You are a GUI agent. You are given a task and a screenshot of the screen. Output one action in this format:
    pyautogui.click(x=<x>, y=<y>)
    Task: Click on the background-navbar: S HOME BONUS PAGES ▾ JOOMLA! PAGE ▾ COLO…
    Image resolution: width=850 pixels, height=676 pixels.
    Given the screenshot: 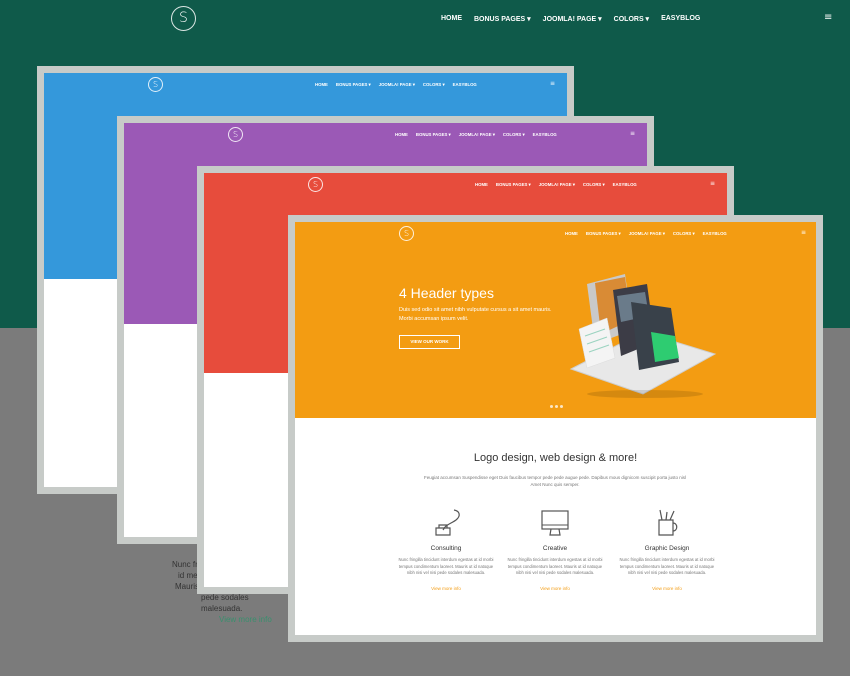 What is the action you would take?
    pyautogui.click(x=425, y=20)
    